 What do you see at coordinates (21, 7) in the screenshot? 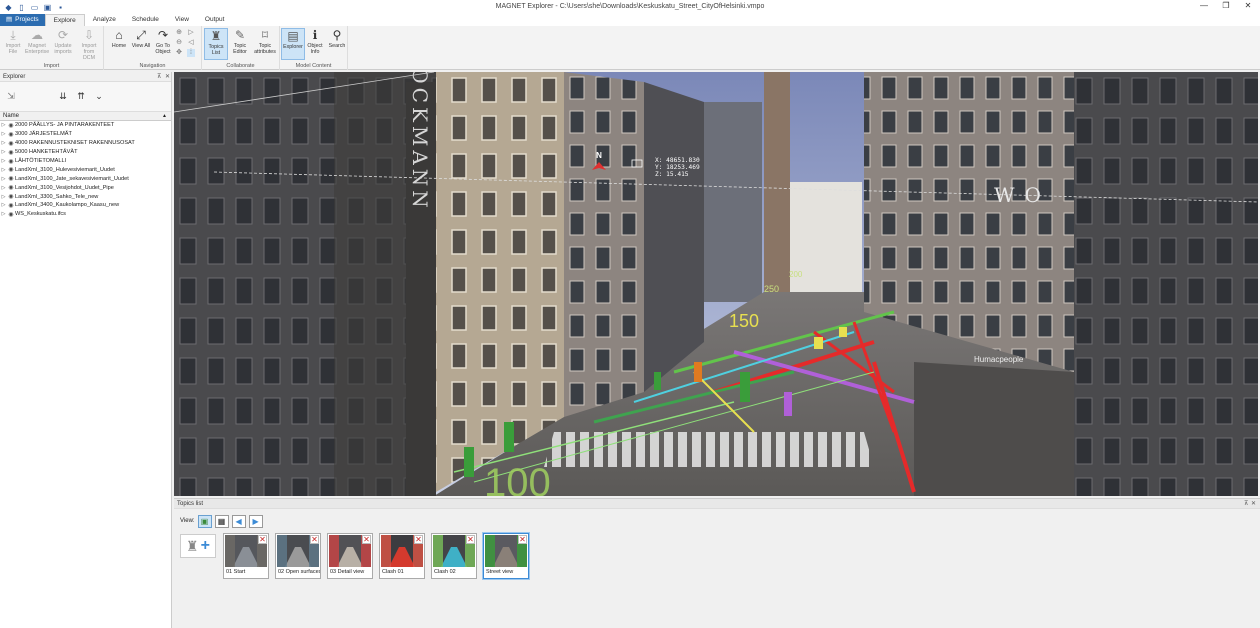
I see `new-file-icon: ▯` at bounding box center [21, 7].